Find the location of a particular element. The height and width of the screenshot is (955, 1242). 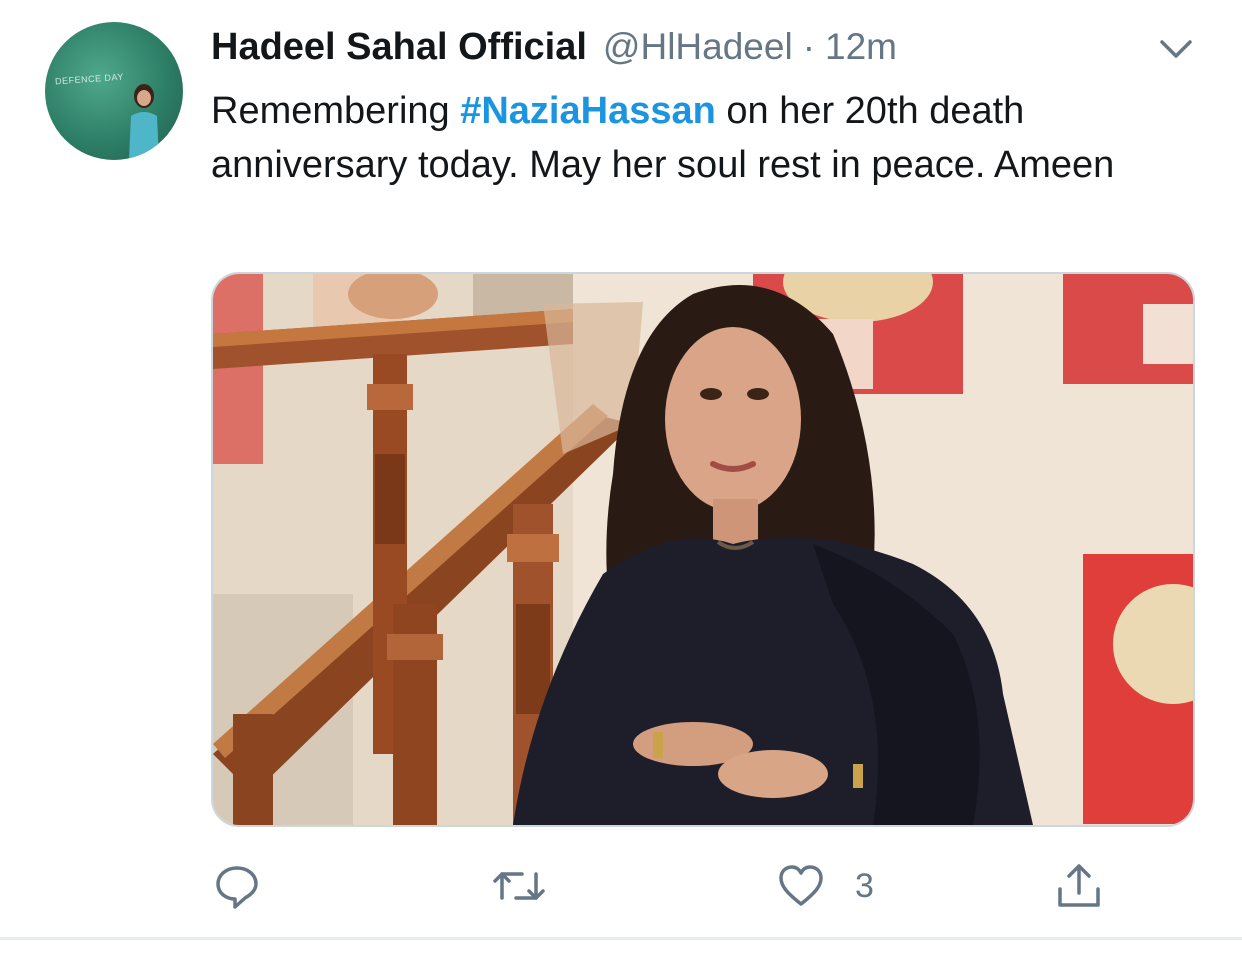

like-button: 3 is located at coordinates (825, 886).